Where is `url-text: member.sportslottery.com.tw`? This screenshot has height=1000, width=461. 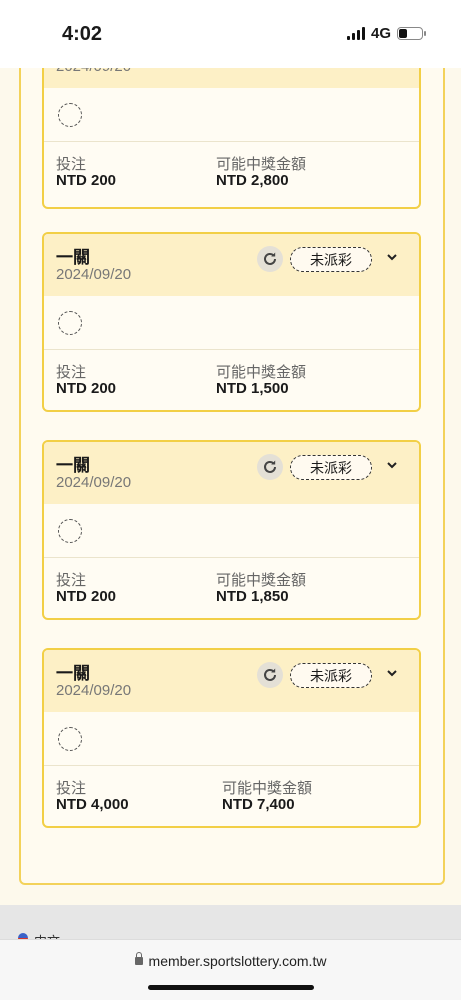
url-text: member.sportslottery.com.tw is located at coordinates (237, 961).